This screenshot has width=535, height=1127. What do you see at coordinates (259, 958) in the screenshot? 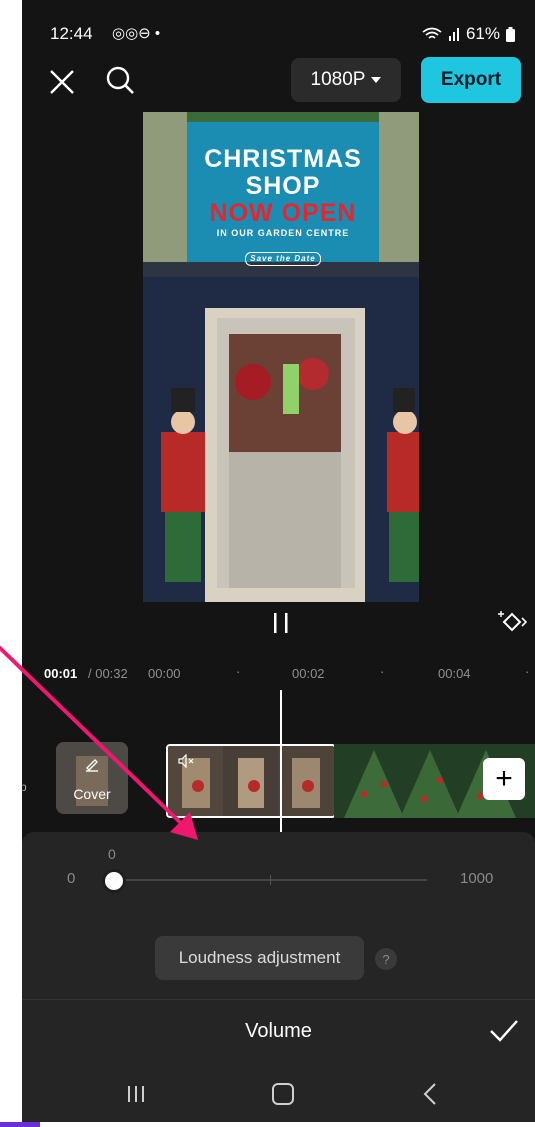
I see `loudness-adjustment-button: Loudness adjustment` at bounding box center [259, 958].